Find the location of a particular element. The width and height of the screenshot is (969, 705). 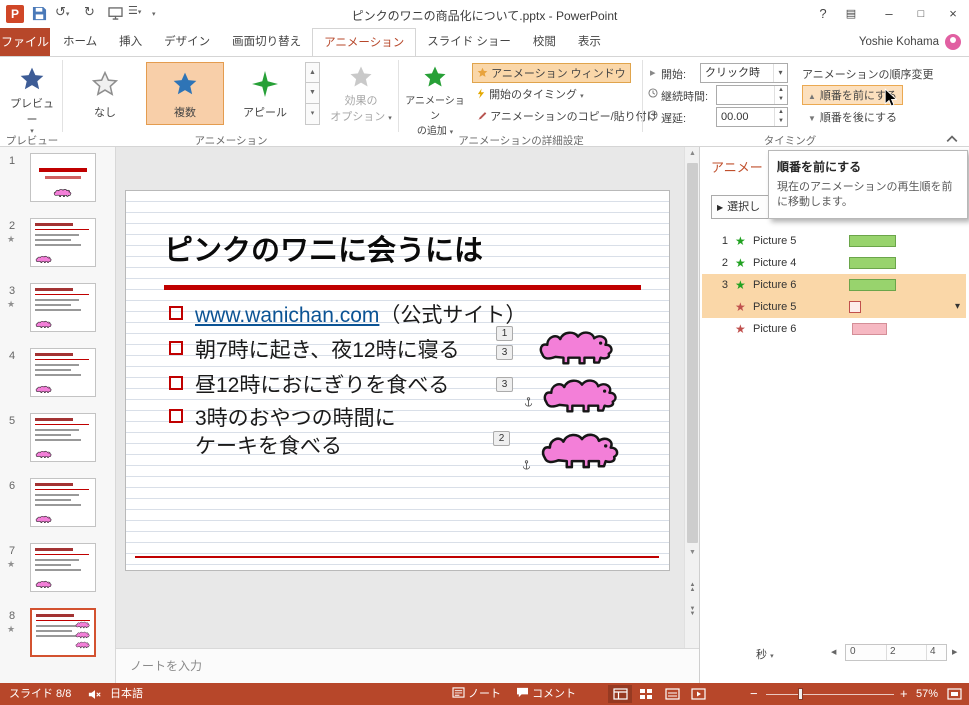

bullet-item-1: www.wanichan.com（公式サイト） is located at coordinates (347, 314).